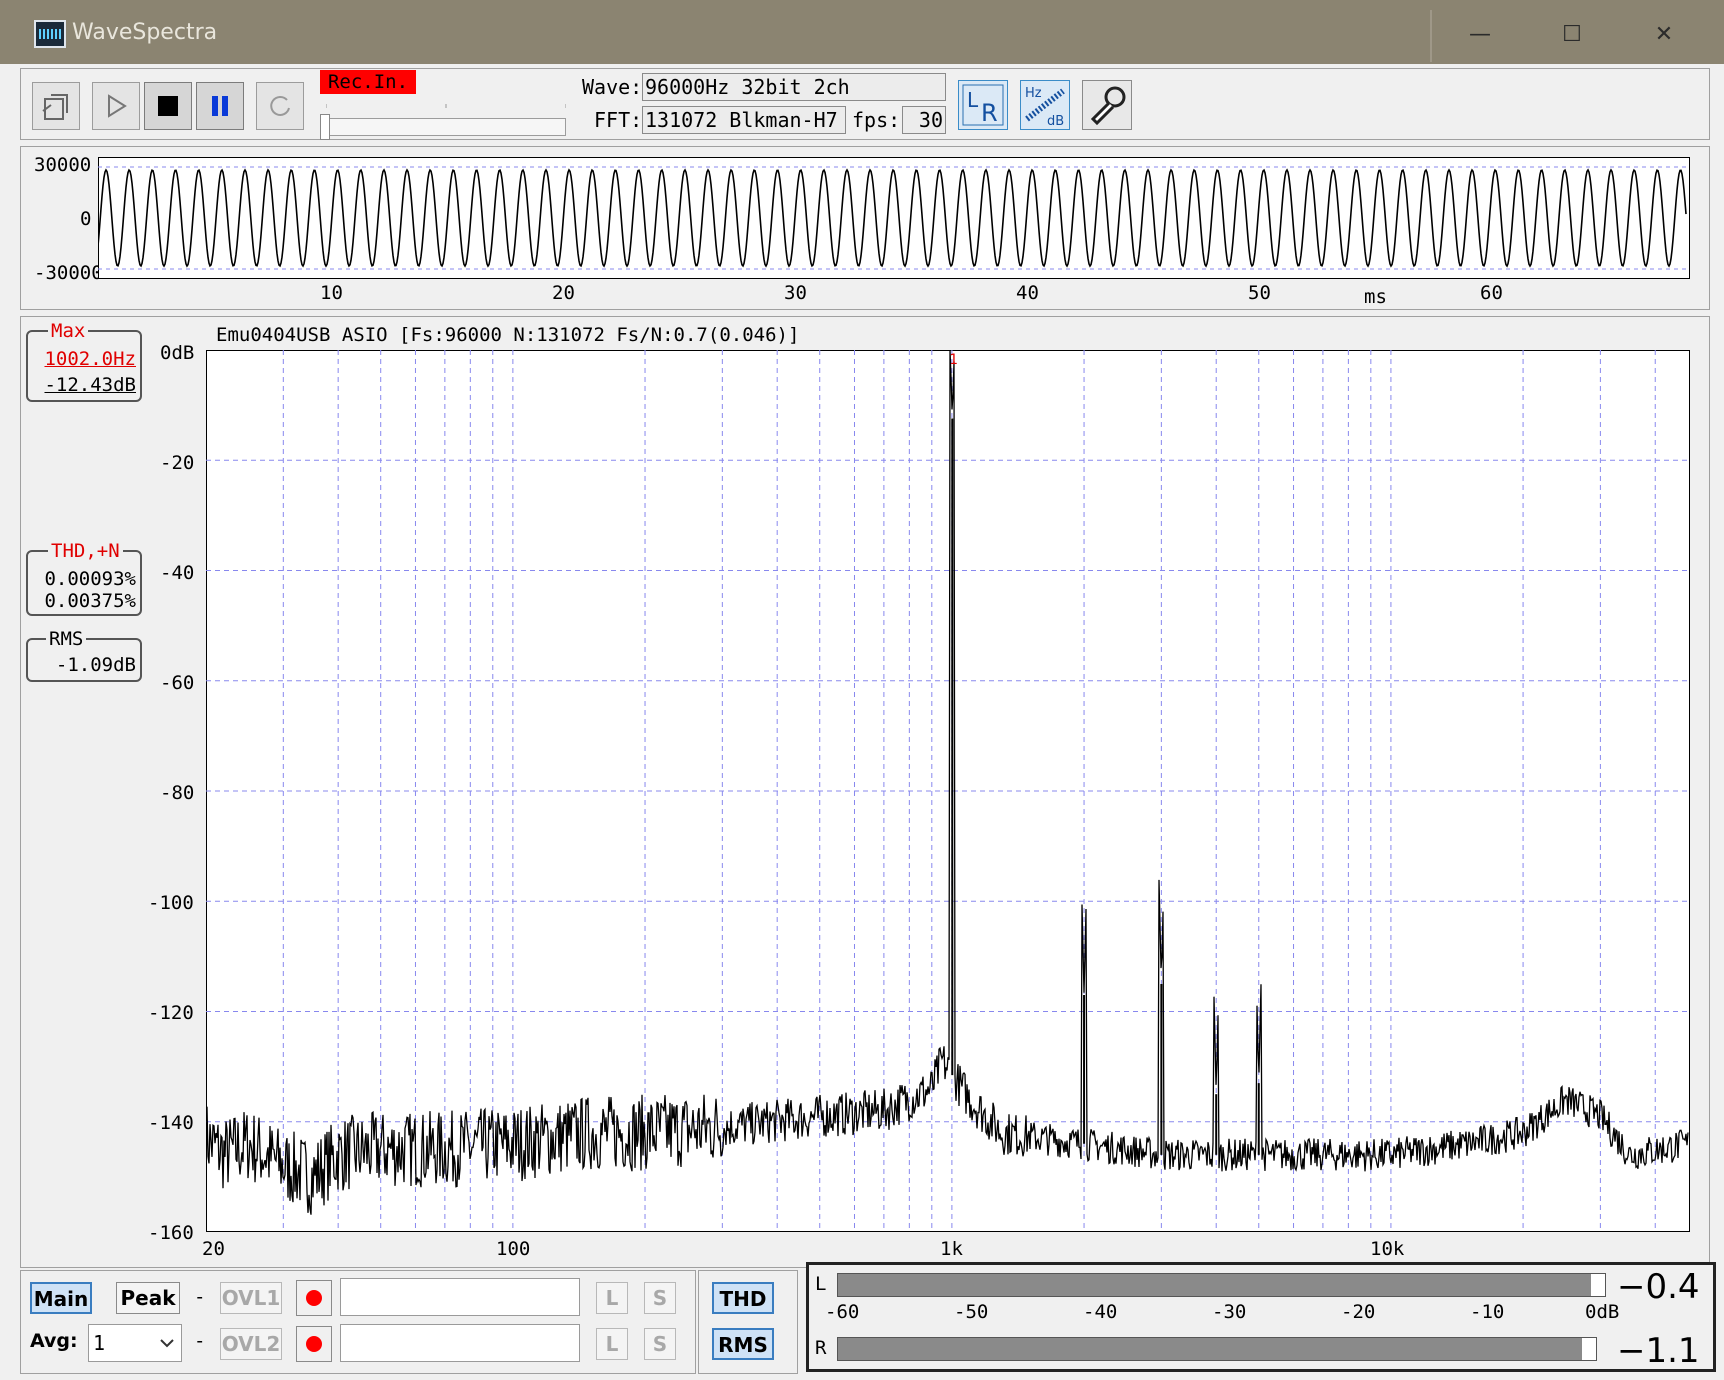 The image size is (1724, 1380). I want to click on pause-icon, so click(220, 106).